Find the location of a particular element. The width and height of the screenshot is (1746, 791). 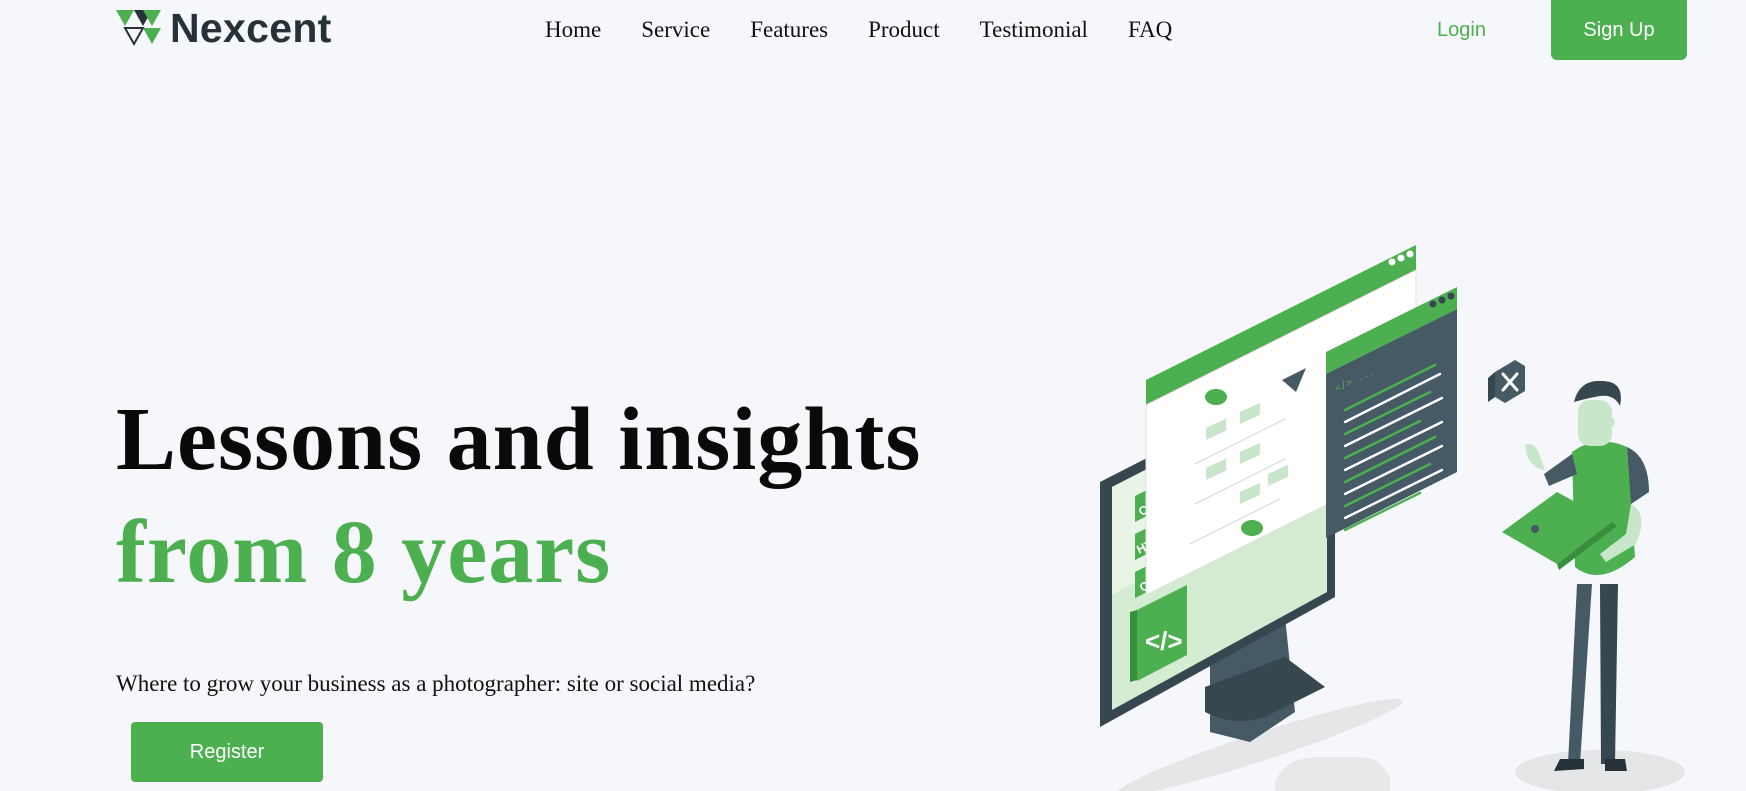

hero-title-line2: from 8 years is located at coordinates (364, 552).